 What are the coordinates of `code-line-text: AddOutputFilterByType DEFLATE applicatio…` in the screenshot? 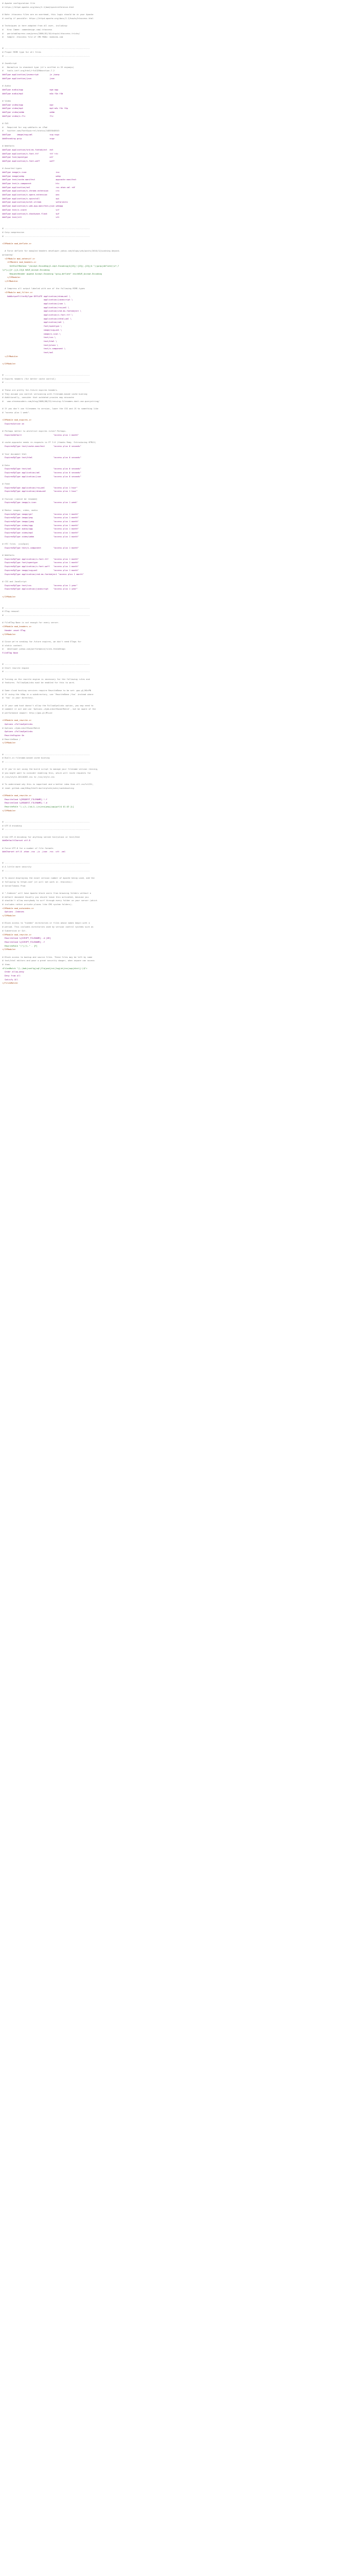 It's located at (36, 296).